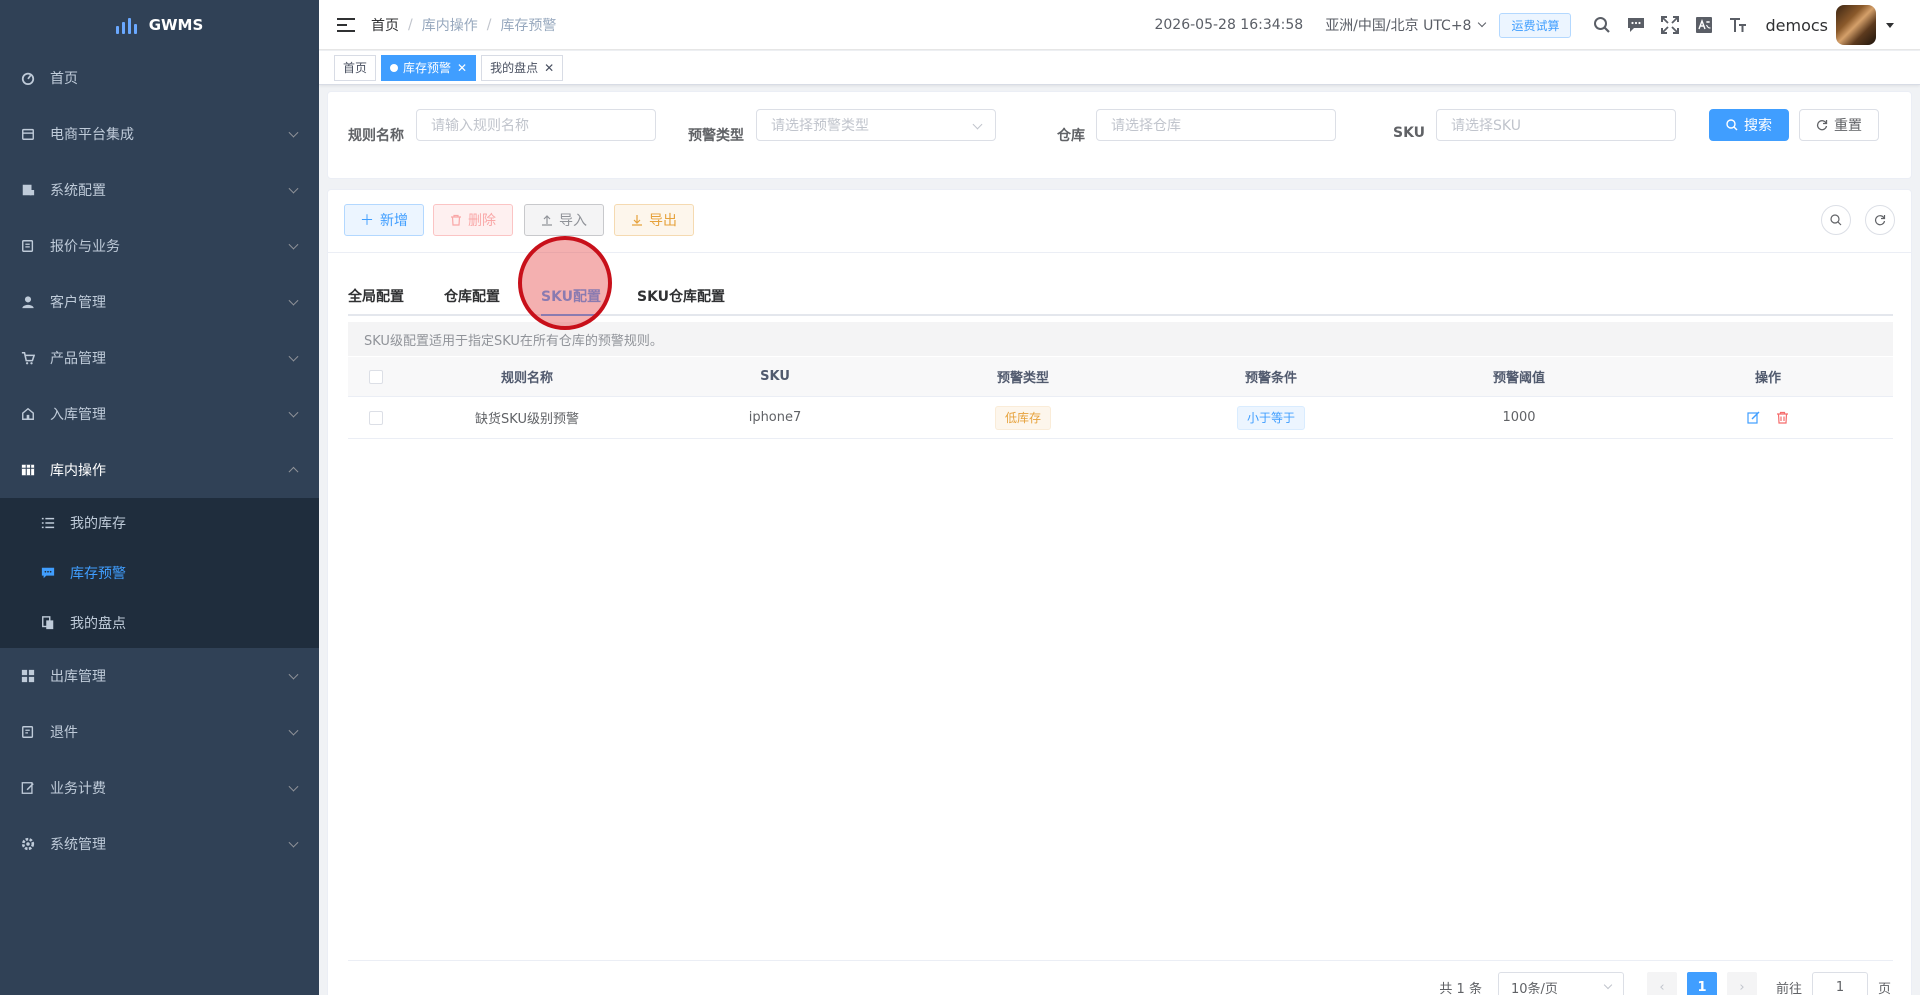  Describe the element at coordinates (1119, 68) in the screenshot. I see `tags-view: 首页 库存预警 ✕ 我的盘点 ✕` at that location.